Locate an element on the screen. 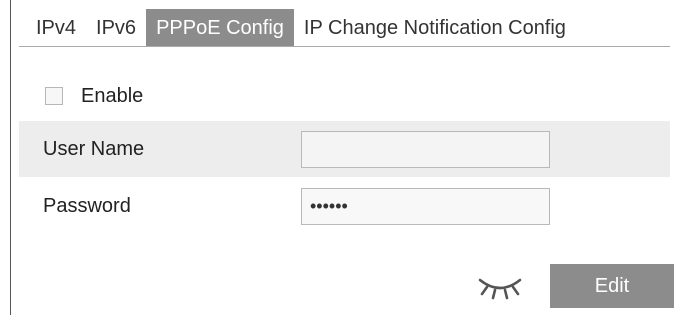 This screenshot has height=315, width=681. enable-checkbox is located at coordinates (54, 96).